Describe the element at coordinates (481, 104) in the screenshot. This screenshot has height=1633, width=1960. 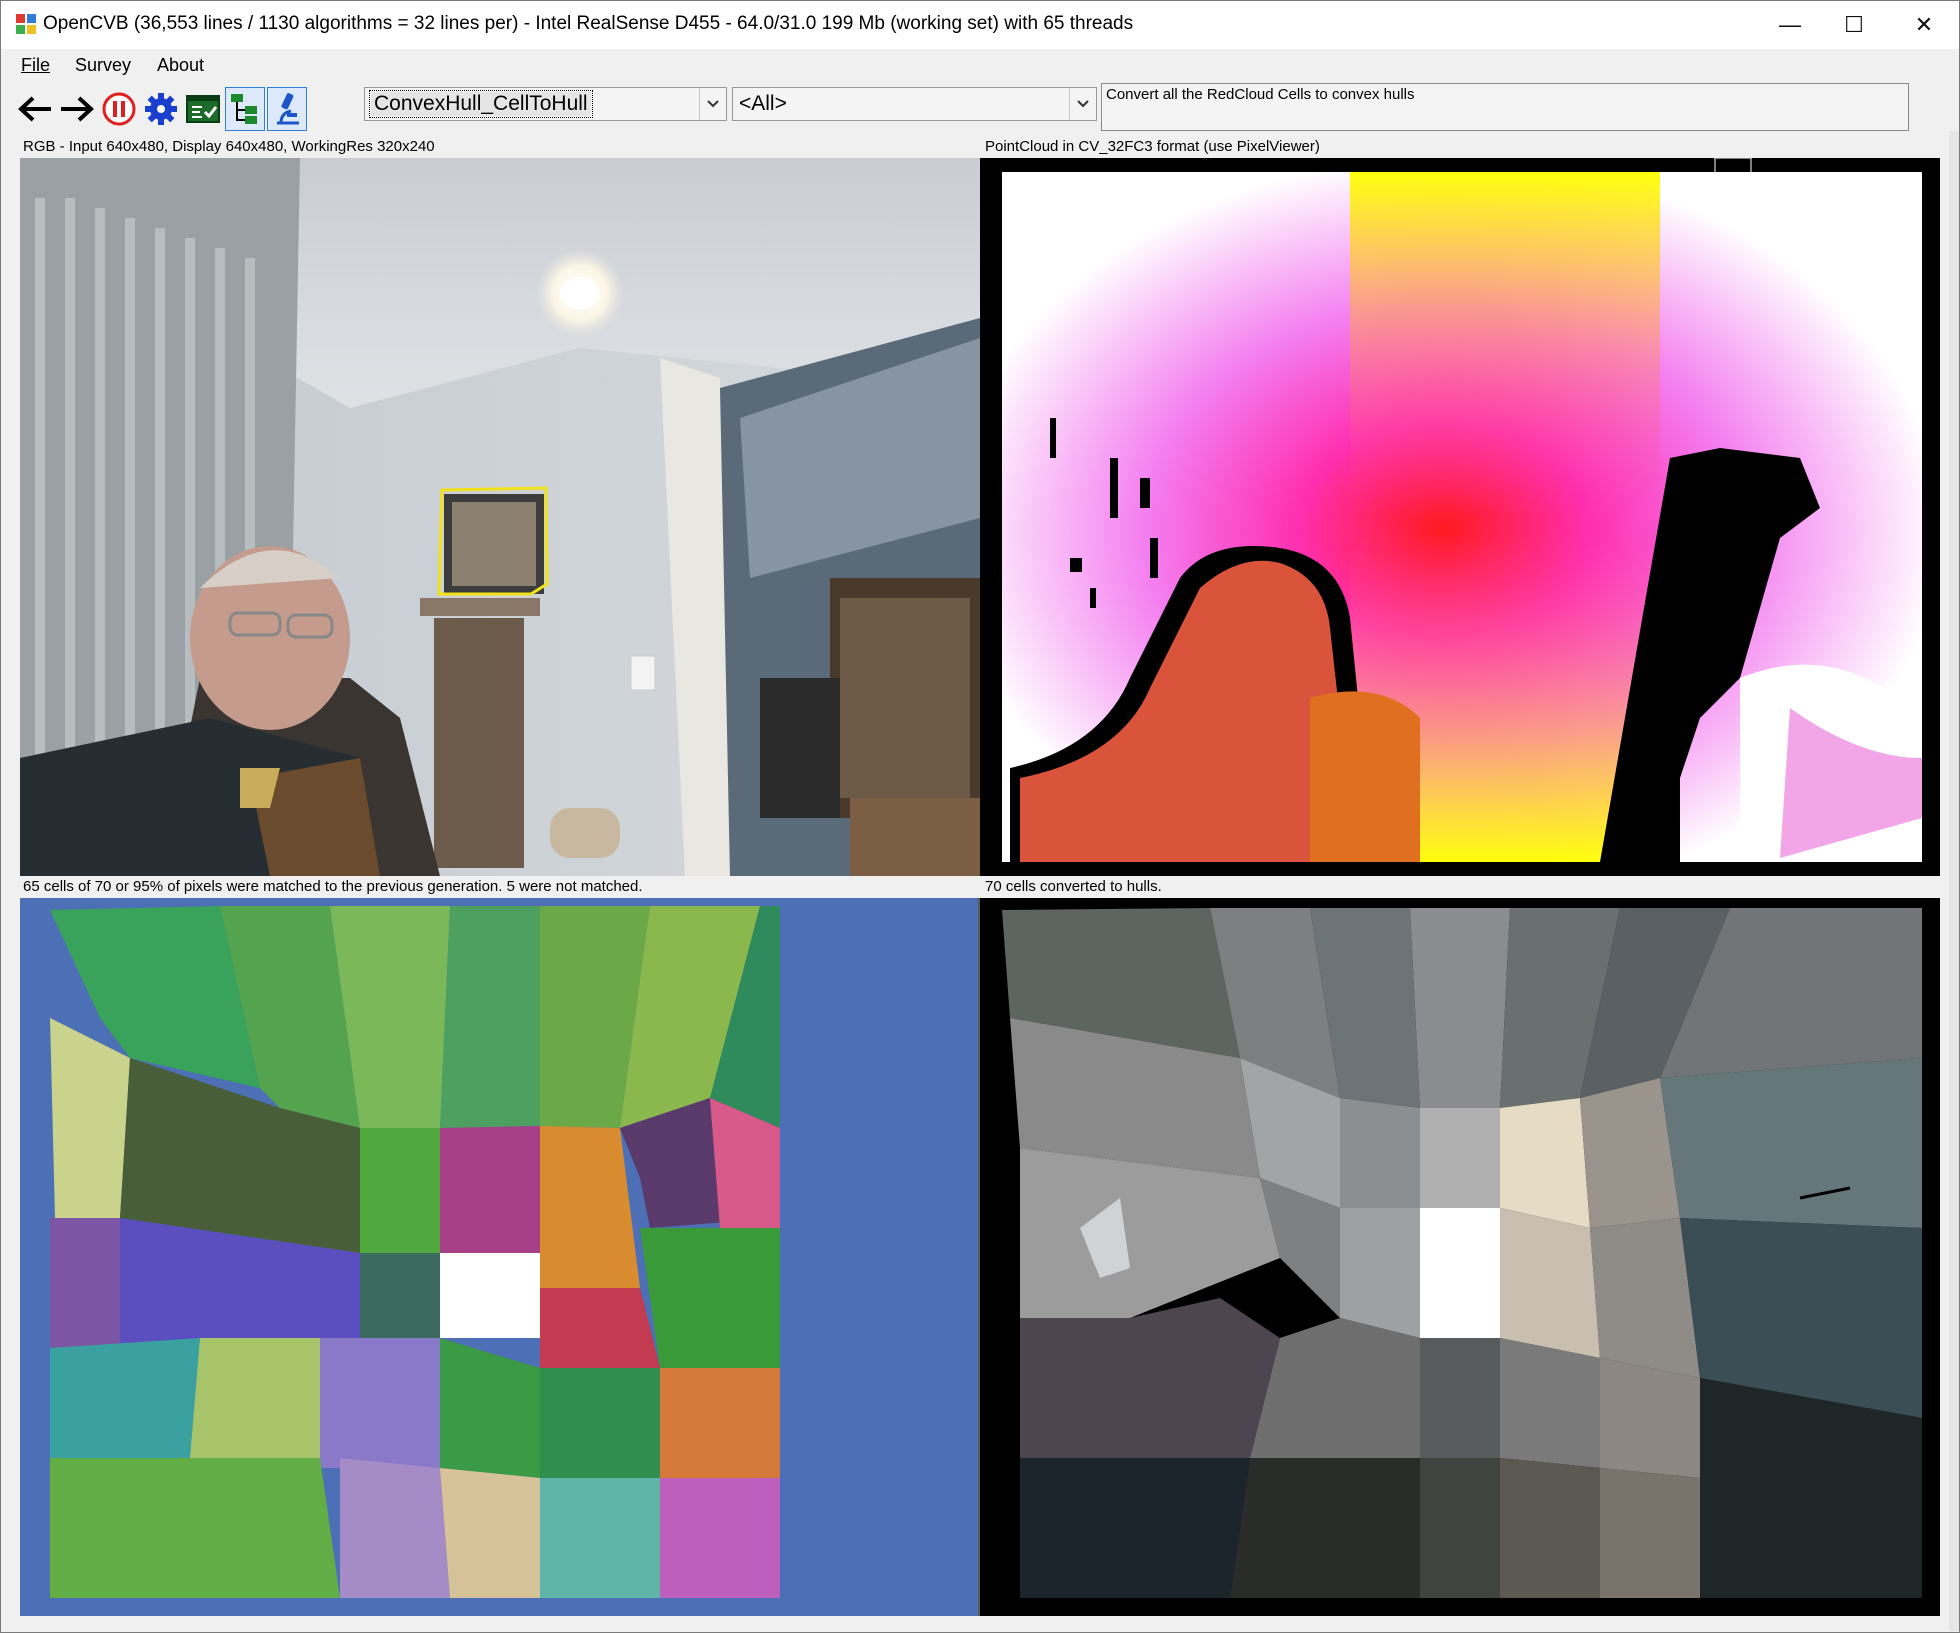
I see `algorithm-select-value: ConvexHull_CellToHull` at that location.